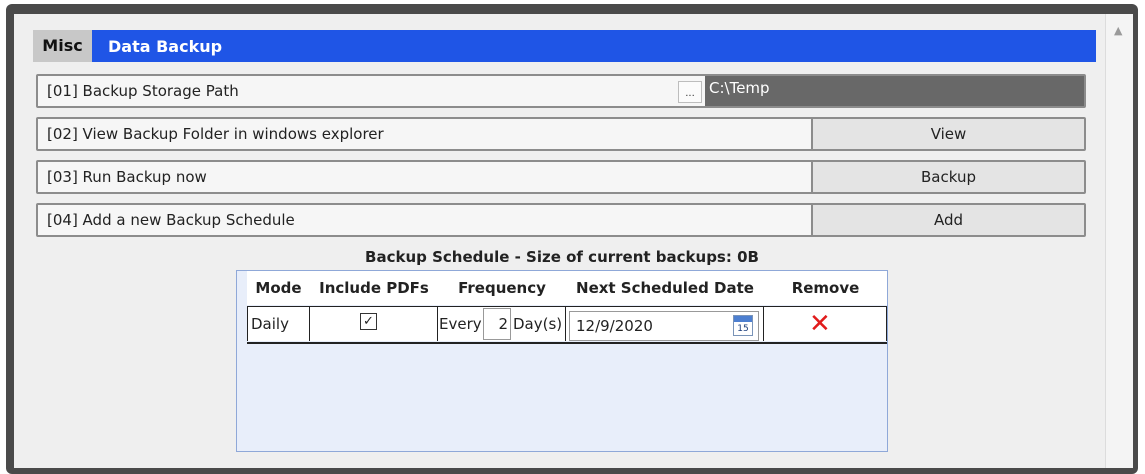 The width and height of the screenshot is (1145, 474). I want to click on interval-stepper: 2, so click(497, 324).